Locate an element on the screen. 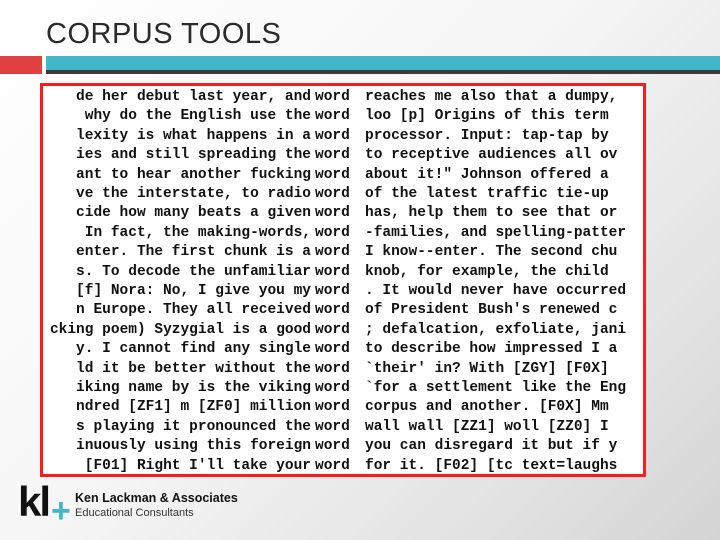 This screenshot has height=540, width=720. left-context: [f] Nora: No, I give you my is located at coordinates (193, 291).